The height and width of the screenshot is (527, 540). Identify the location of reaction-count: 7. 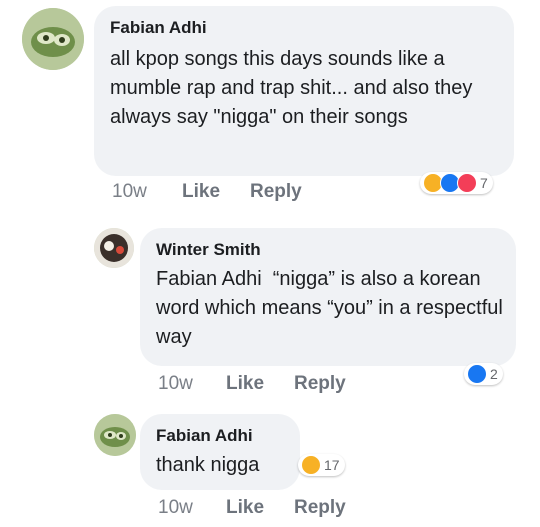
(484, 183).